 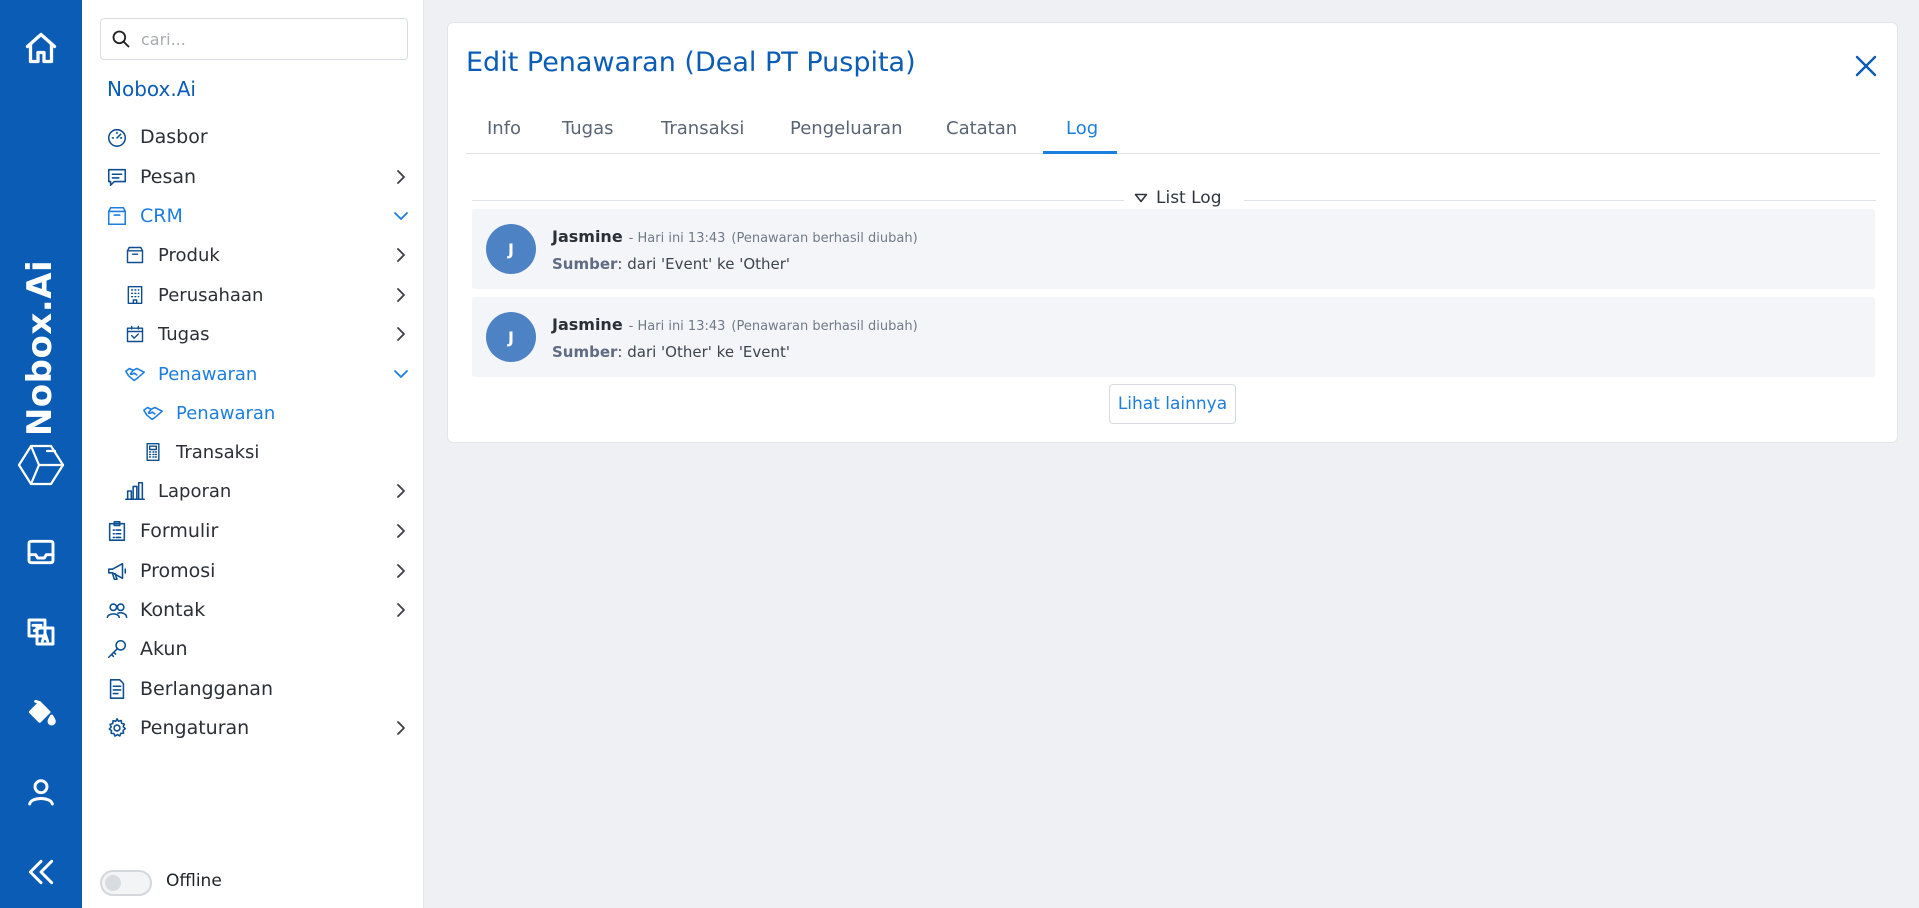 I want to click on caret-down-icon, so click(x=1141, y=198).